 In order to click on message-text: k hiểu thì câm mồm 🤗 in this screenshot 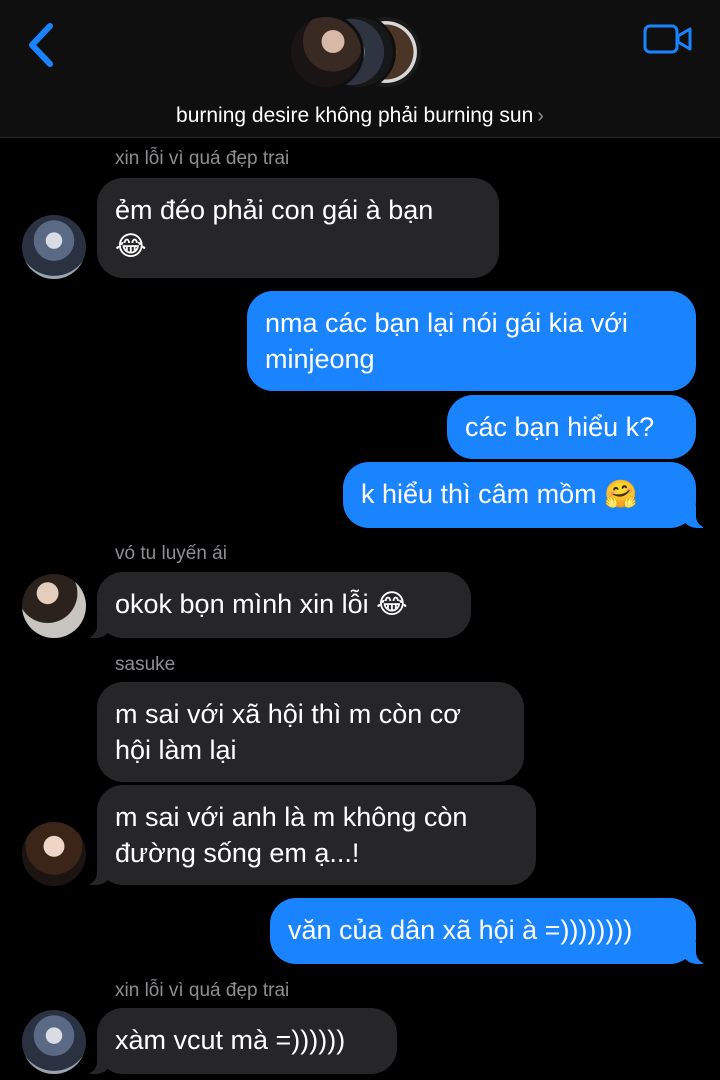, I will do `click(499, 494)`.